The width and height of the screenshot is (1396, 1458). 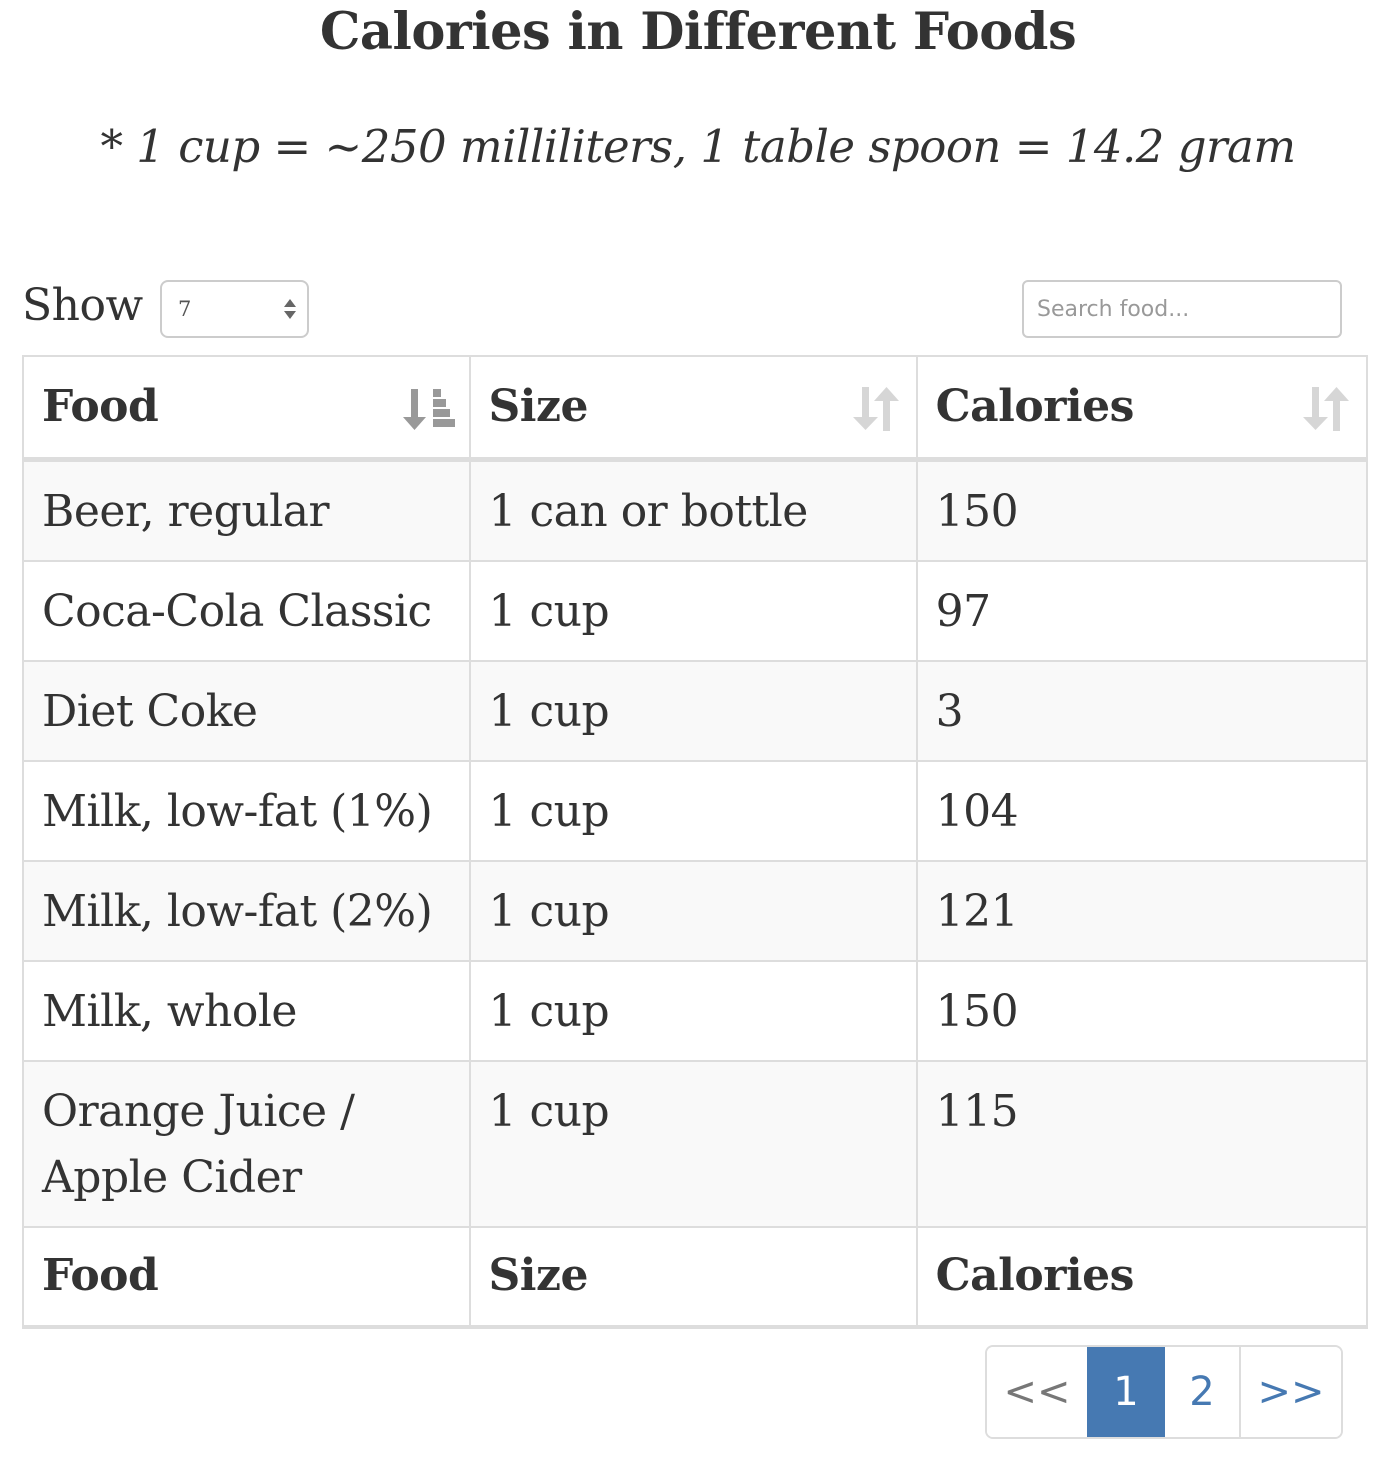 I want to click on cell-food: Beer, regular, so click(x=246, y=510).